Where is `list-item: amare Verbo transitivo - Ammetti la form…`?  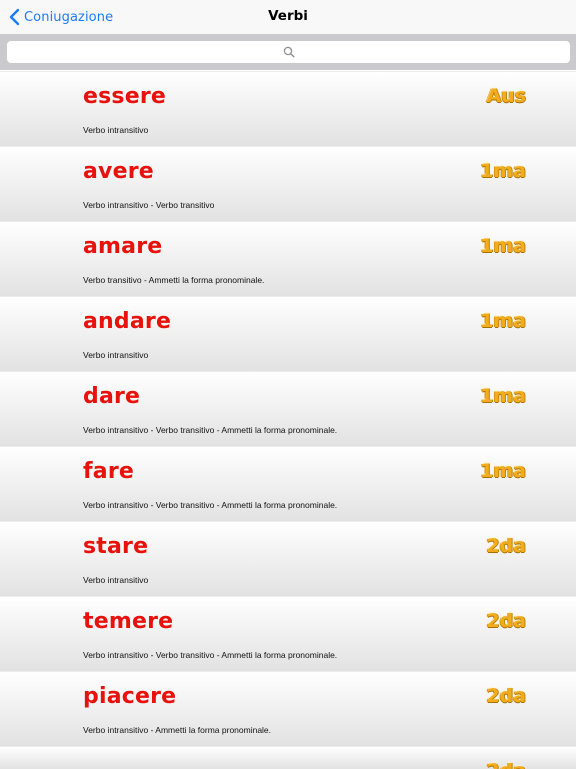
list-item: amare Verbo transitivo - Ammetti la form… is located at coordinates (288, 258).